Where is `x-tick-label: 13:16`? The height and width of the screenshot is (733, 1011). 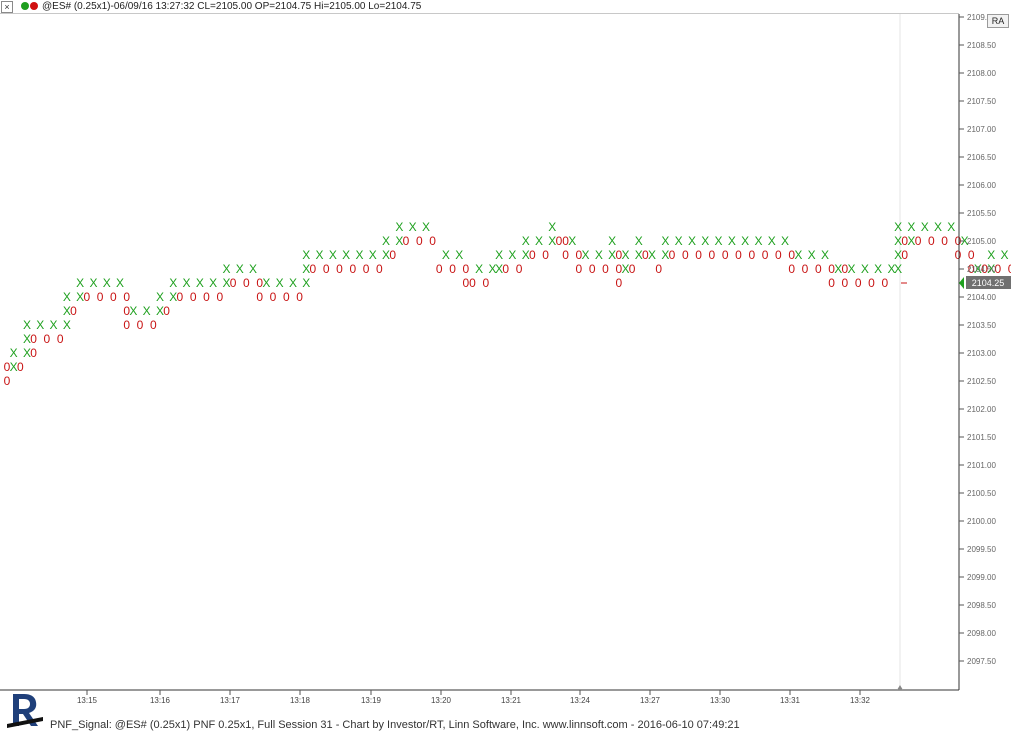 x-tick-label: 13:16 is located at coordinates (160, 700).